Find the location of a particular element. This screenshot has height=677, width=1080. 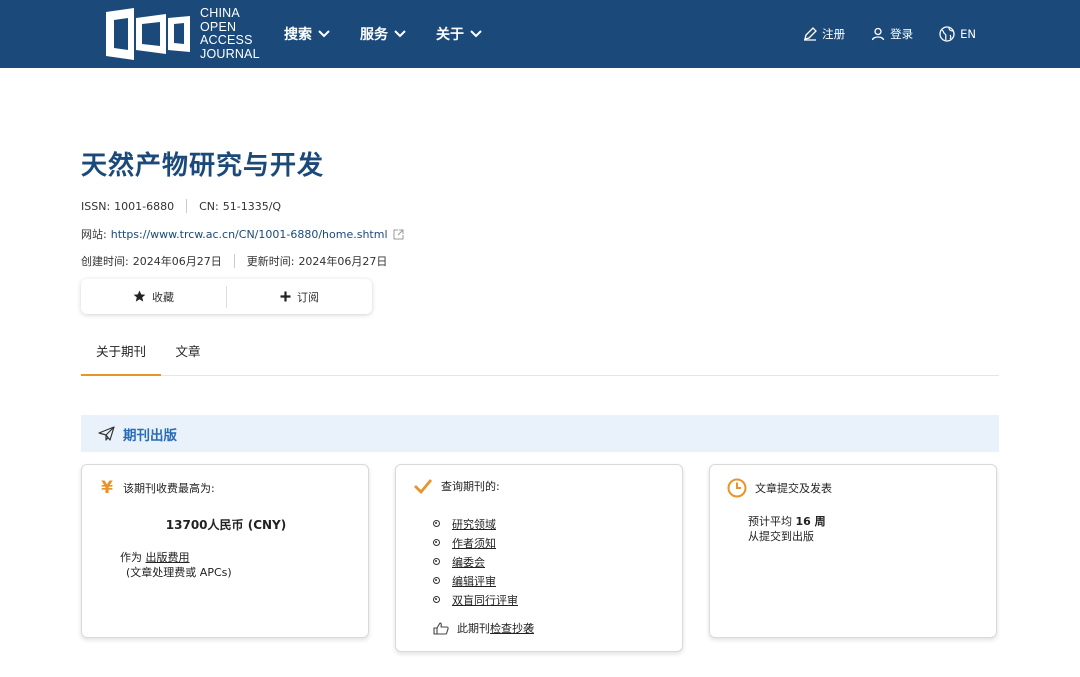

favorite-label: 收藏 is located at coordinates (163, 297).